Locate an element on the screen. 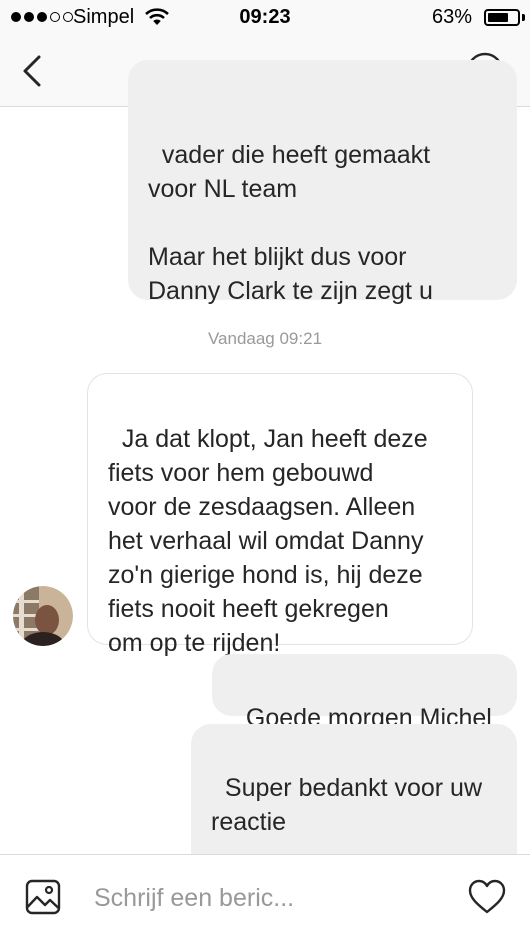  battery-icon is located at coordinates (502, 17).